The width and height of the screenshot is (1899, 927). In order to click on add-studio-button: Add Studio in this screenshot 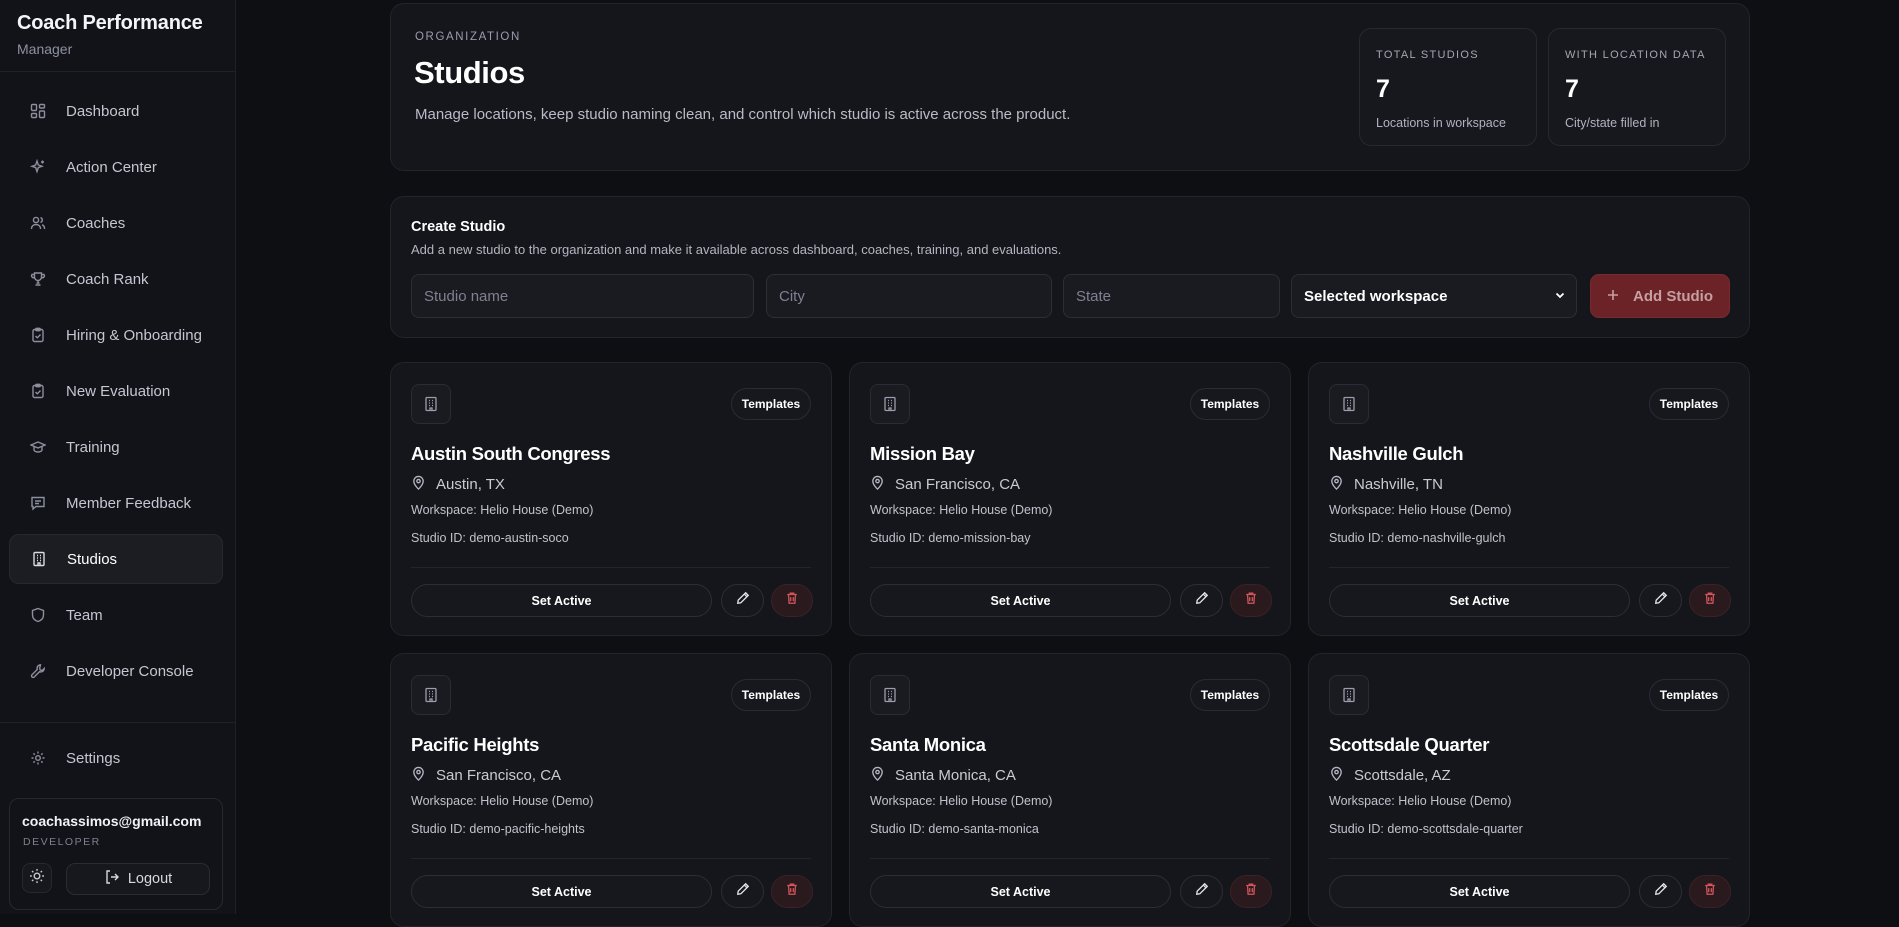, I will do `click(1660, 296)`.